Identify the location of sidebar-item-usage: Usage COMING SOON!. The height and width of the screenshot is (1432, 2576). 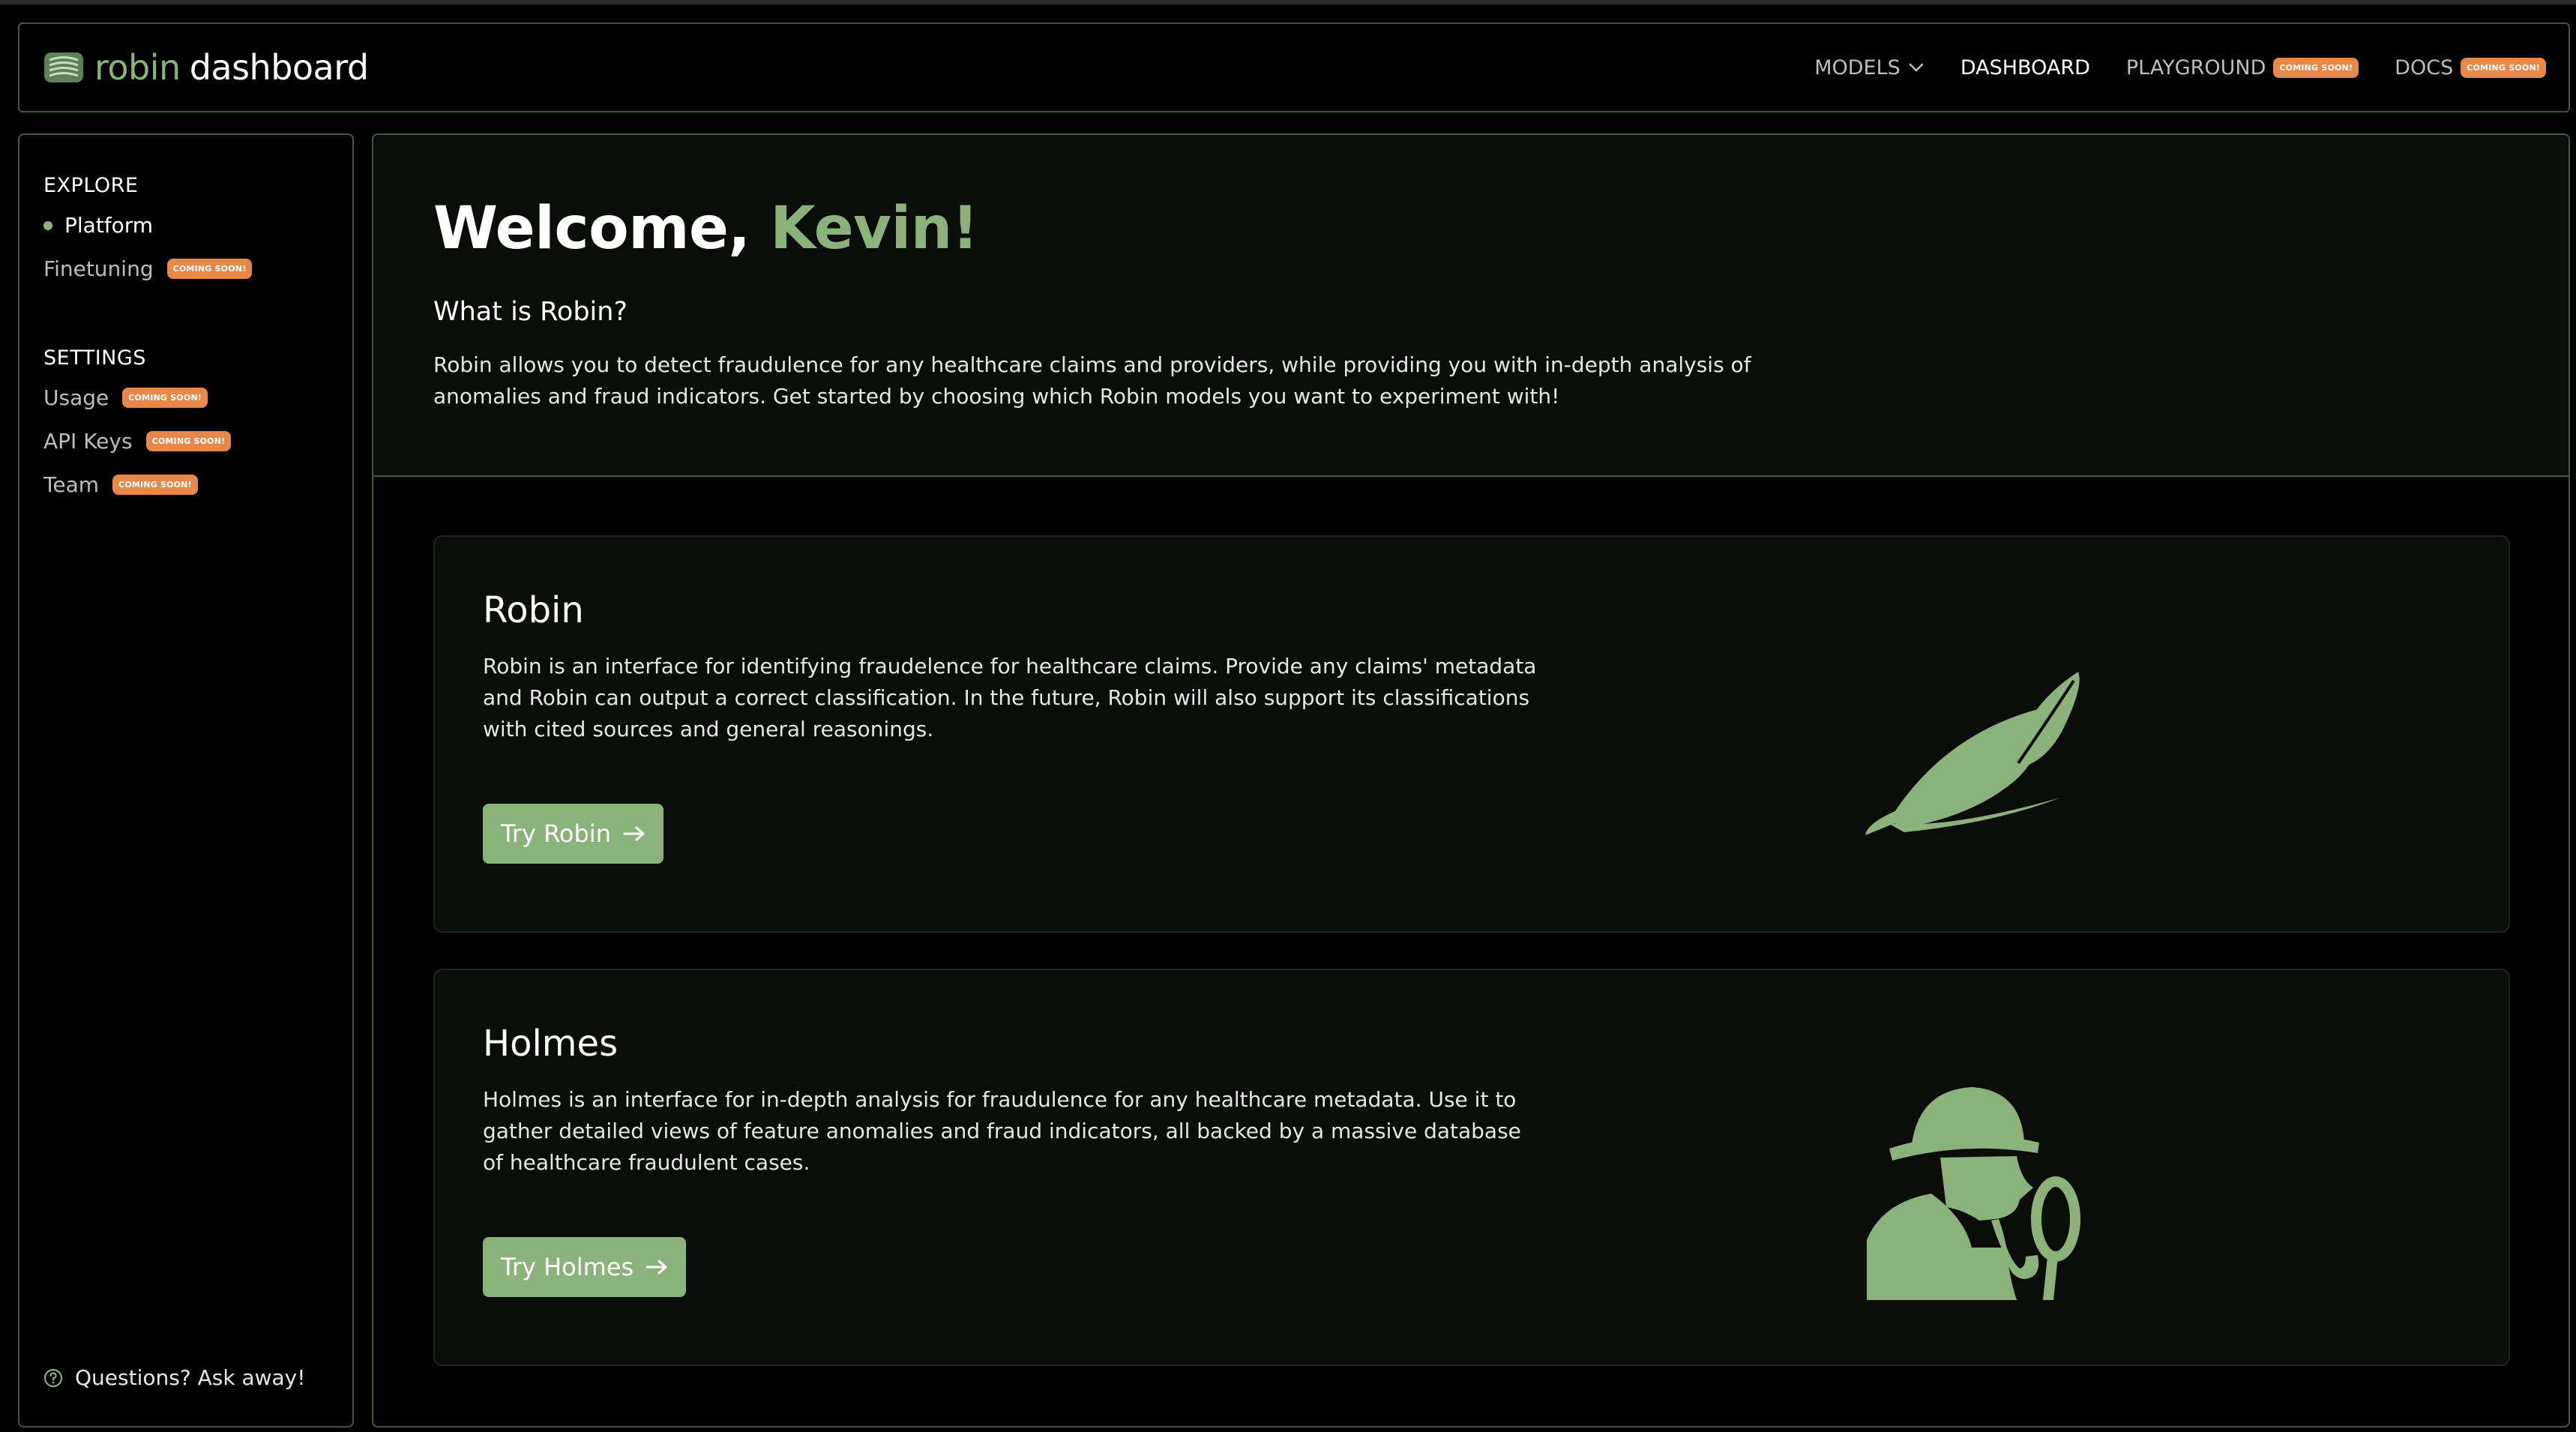
(125, 398).